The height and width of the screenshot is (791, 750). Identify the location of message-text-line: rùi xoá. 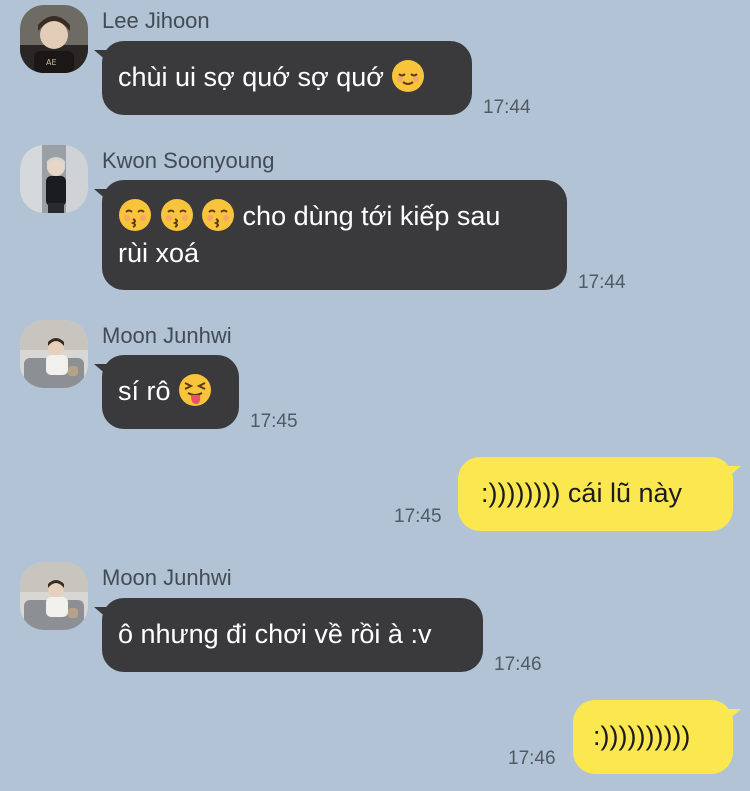
(159, 253).